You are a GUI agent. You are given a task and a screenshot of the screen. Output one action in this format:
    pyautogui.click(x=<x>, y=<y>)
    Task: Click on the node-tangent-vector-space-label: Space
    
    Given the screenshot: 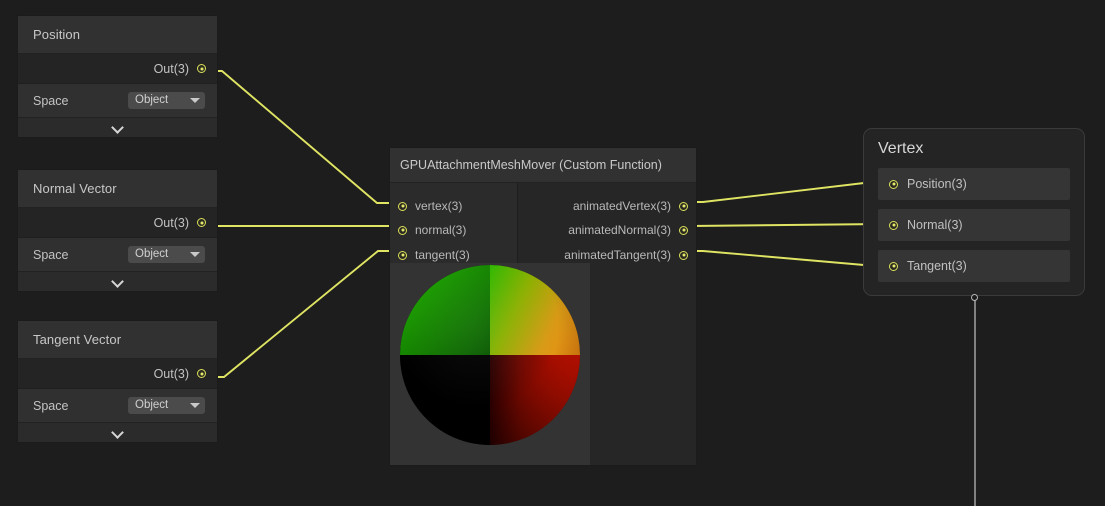 What is the action you would take?
    pyautogui.click(x=51, y=405)
    